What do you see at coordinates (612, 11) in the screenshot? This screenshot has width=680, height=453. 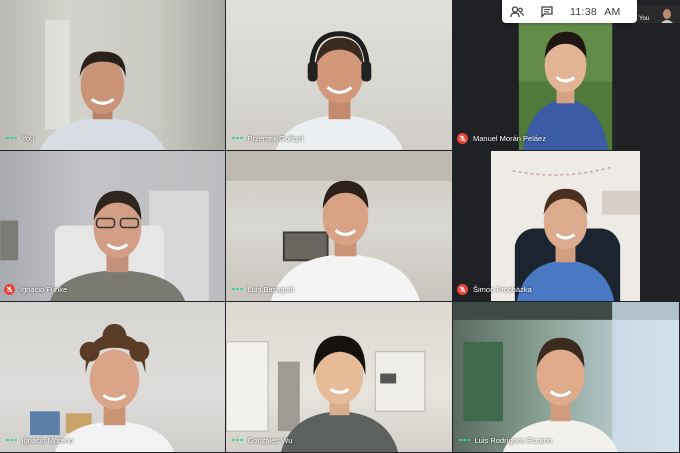 I see `clock-ampm: AM` at bounding box center [612, 11].